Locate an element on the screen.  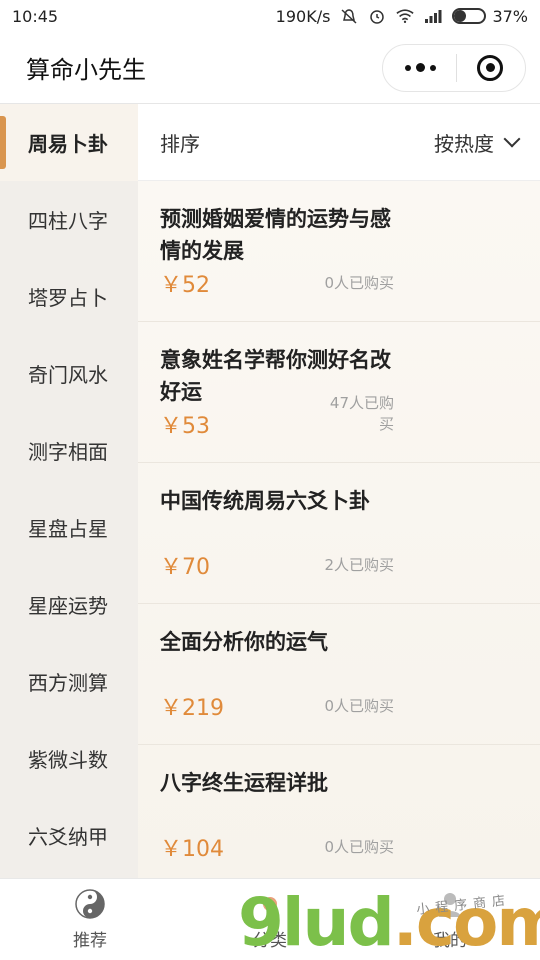
product-title: 八字终生运程详批 is located at coordinates (244, 783).